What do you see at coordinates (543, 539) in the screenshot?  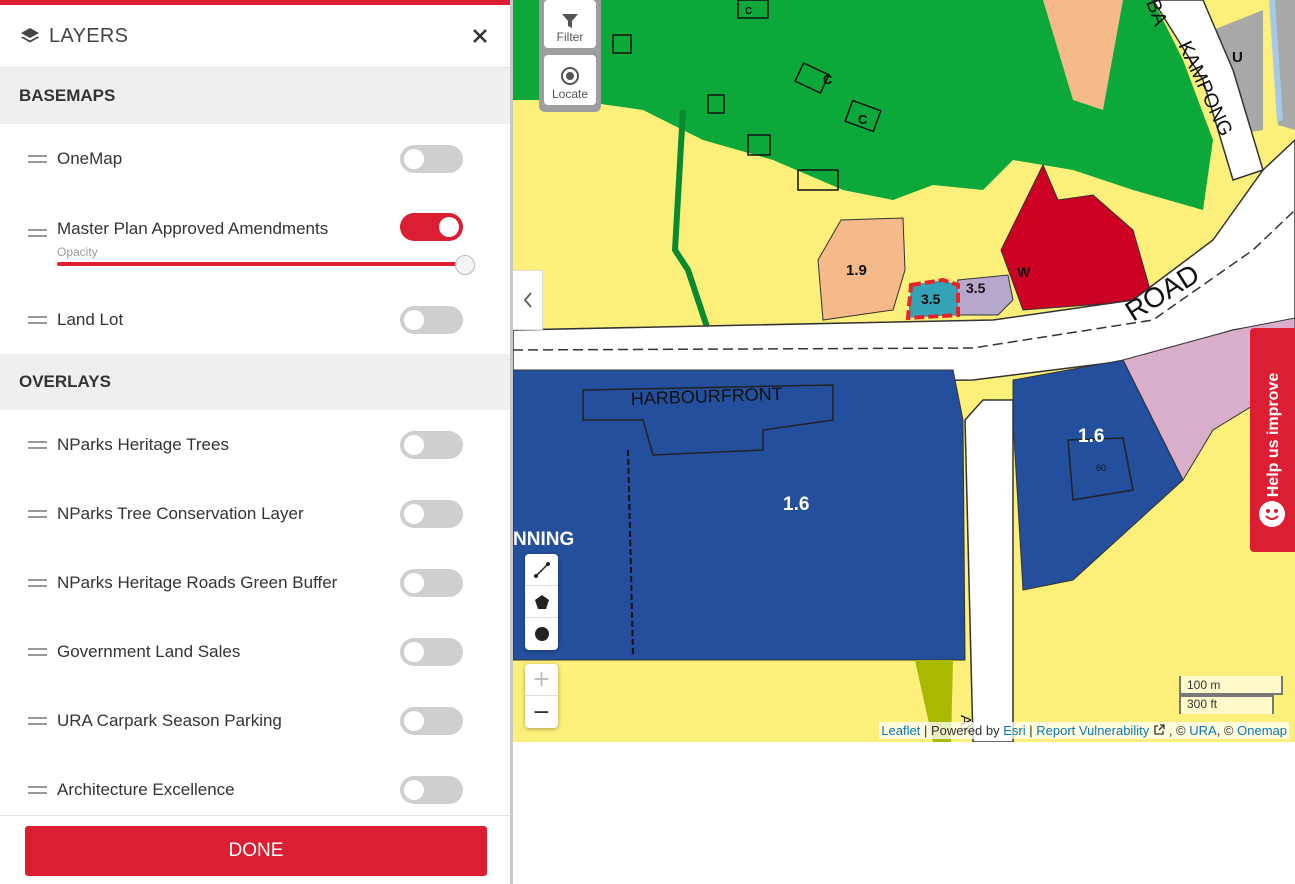 I see `map-label-planning: NNING` at bounding box center [543, 539].